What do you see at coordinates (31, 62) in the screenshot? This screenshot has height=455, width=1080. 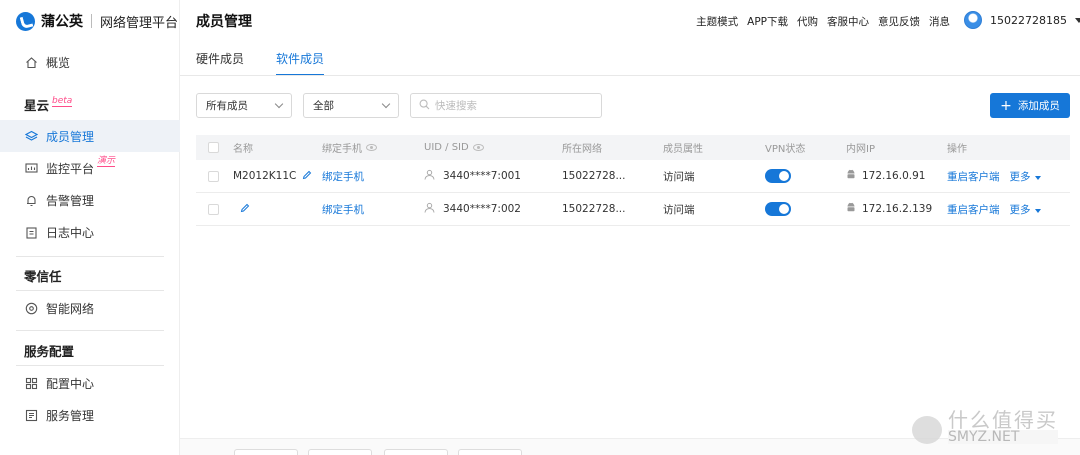 I see `home-icon` at bounding box center [31, 62].